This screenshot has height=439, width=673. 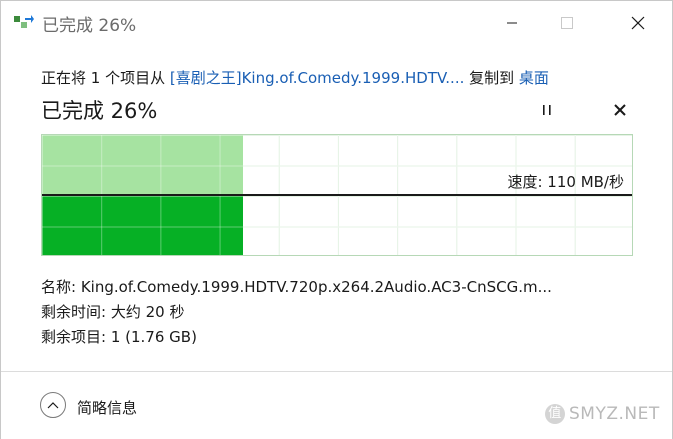 I want to click on items-value: 1 (1.76 GB), so click(x=153, y=337).